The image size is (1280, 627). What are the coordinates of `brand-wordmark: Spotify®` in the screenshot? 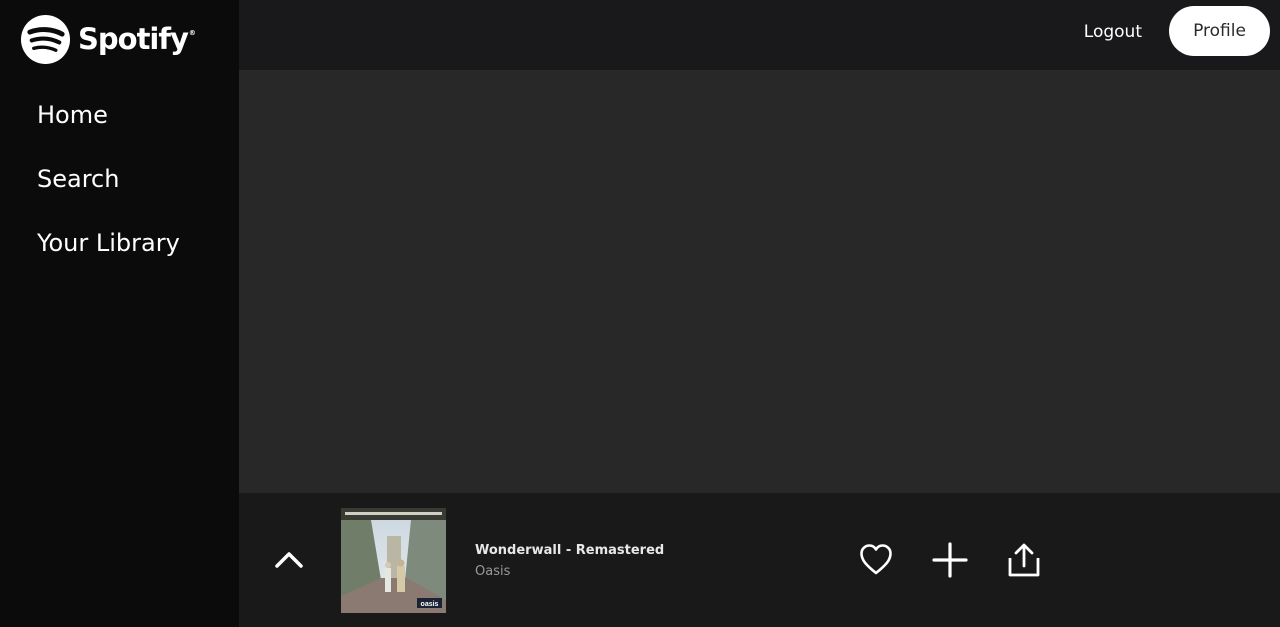 It's located at (137, 39).